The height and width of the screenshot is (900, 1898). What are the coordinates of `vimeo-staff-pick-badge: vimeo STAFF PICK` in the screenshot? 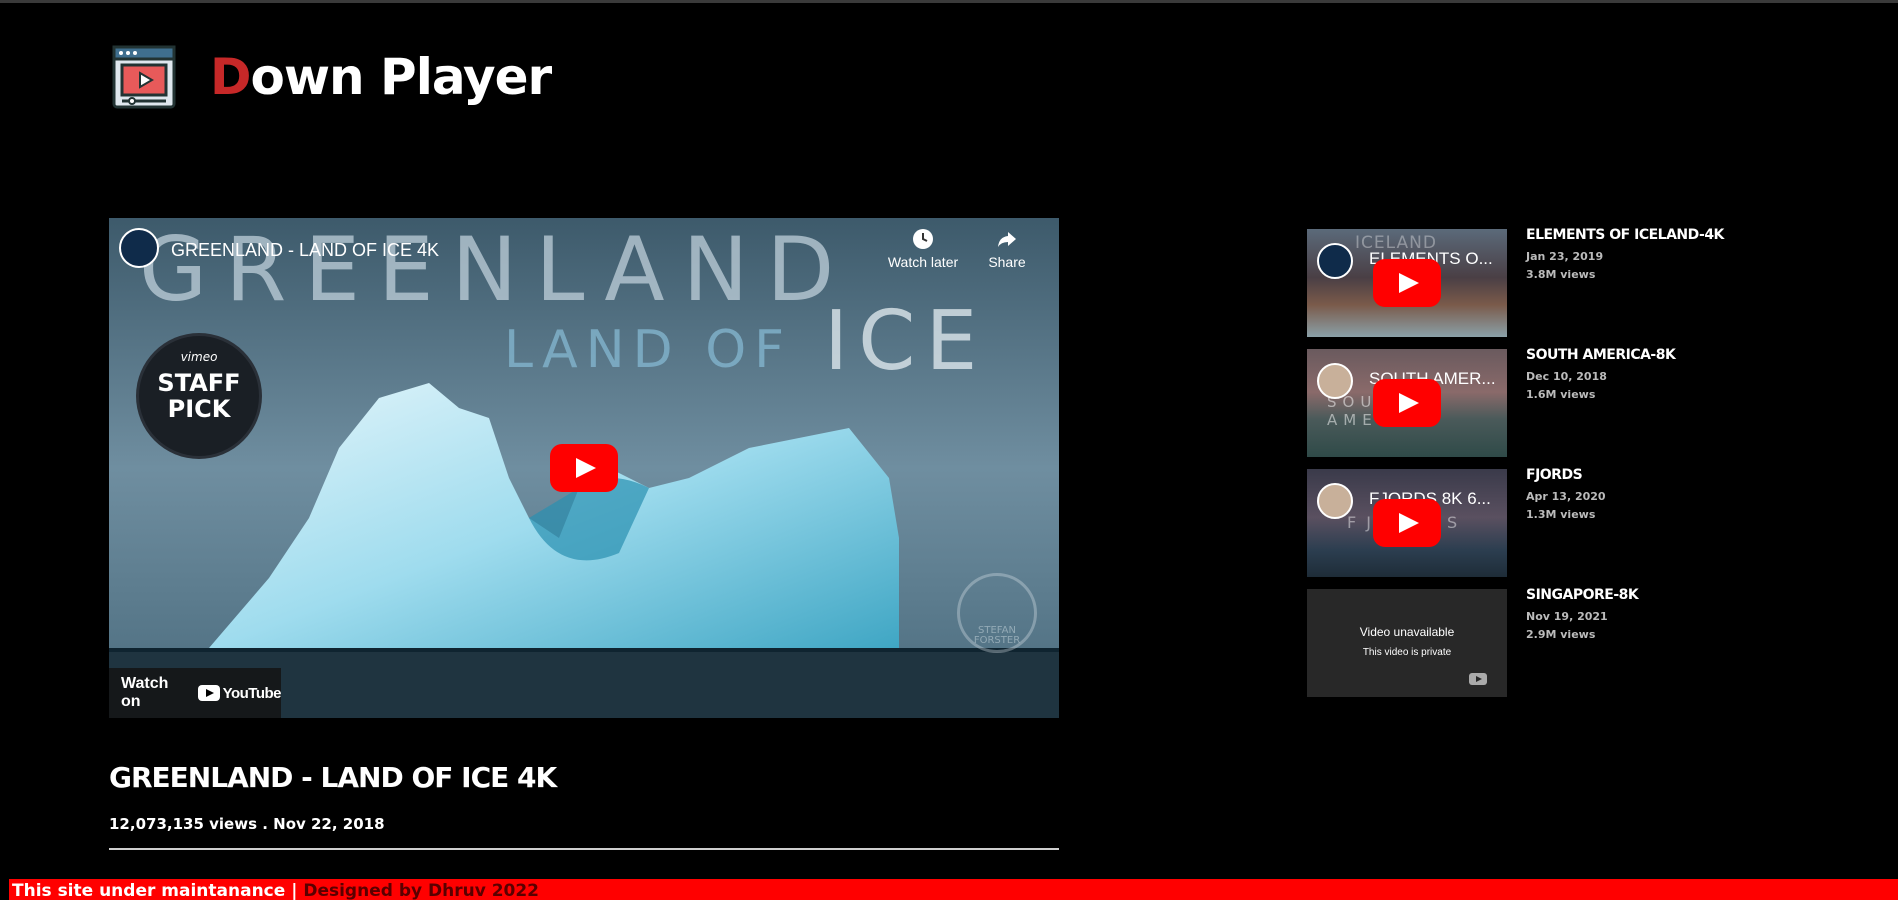 It's located at (199, 396).